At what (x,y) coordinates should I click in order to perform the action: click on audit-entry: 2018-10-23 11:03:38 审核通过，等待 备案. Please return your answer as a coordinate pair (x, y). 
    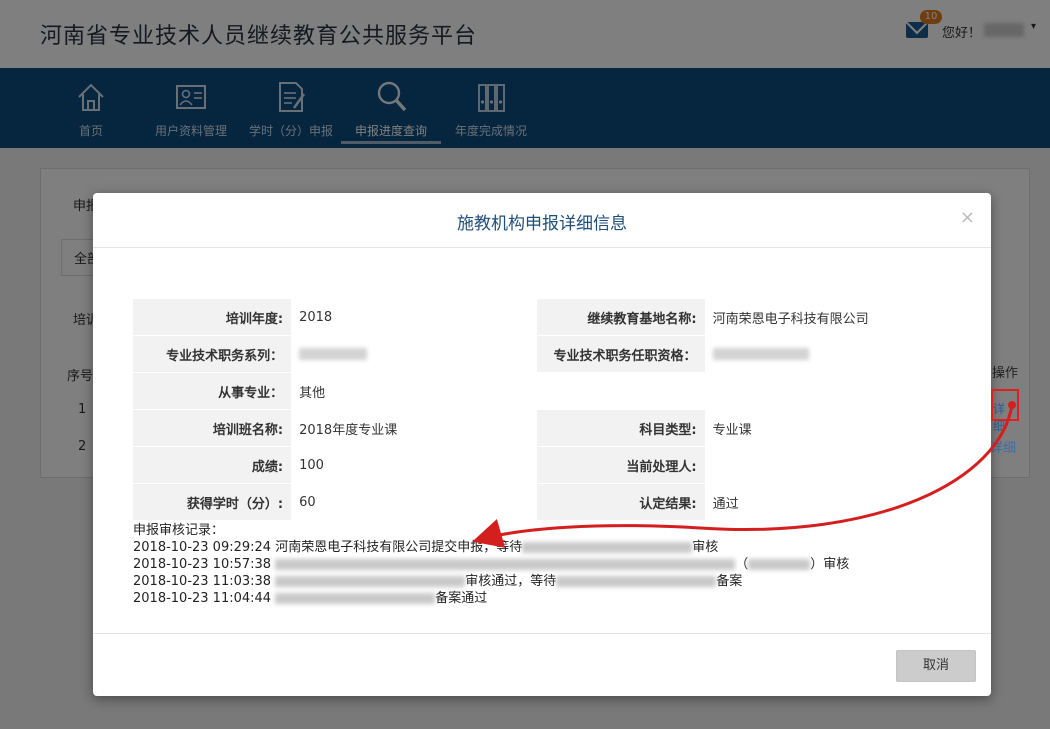
    Looking at the image, I should click on (491, 581).